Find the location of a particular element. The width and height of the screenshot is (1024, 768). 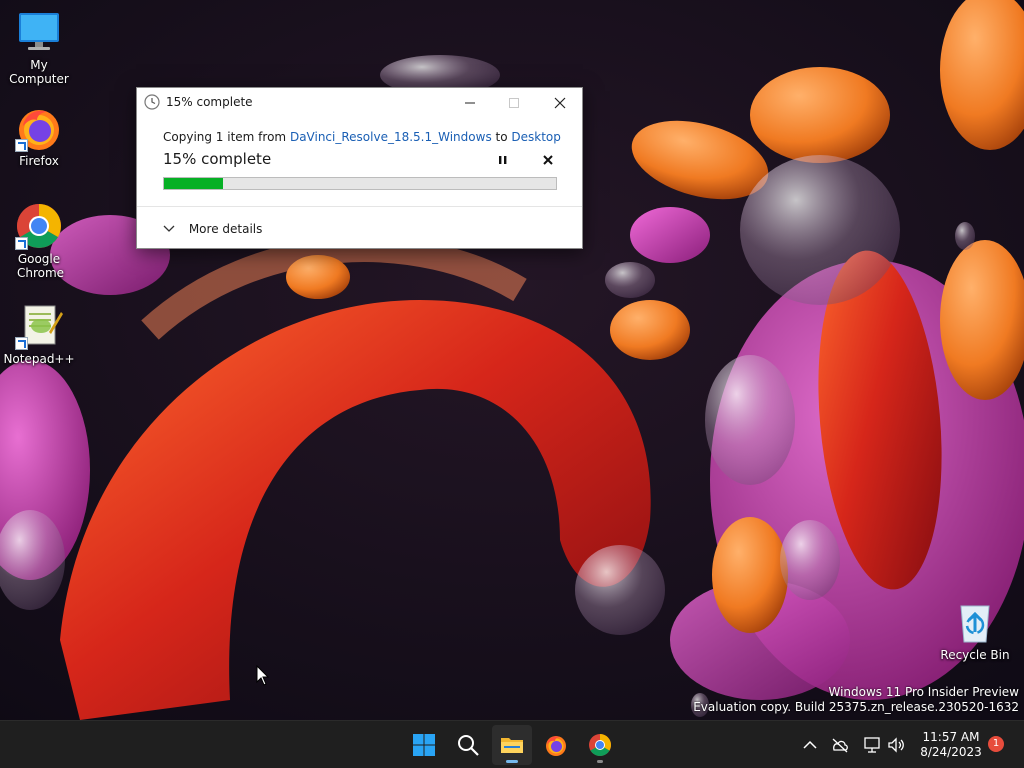

desktop-icon-chrome: Google Chrome is located at coordinates (39, 241).